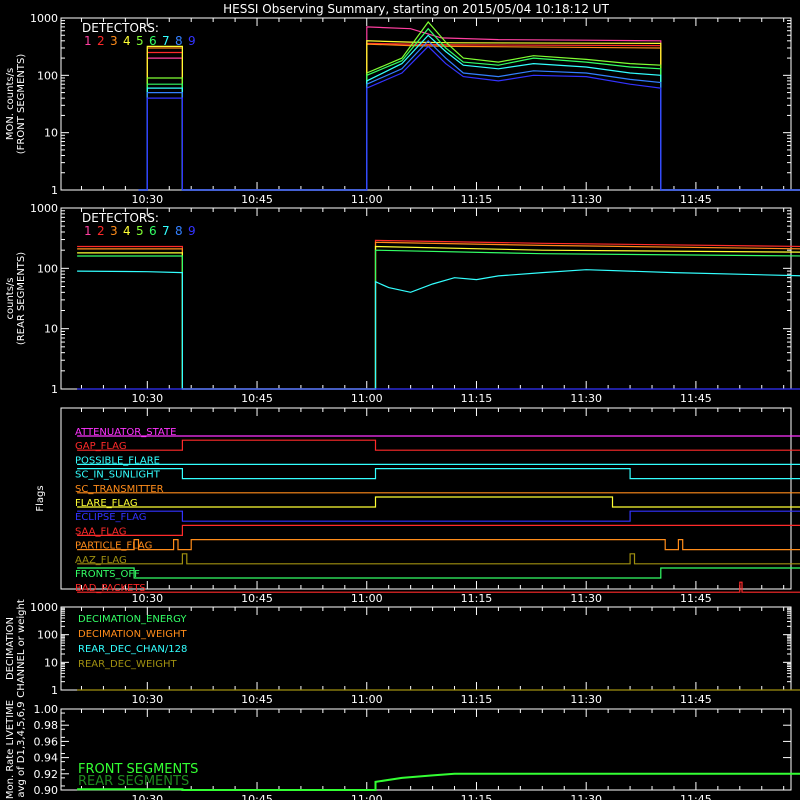  Describe the element at coordinates (10, 749) in the screenshot. I see `y-axis-label: Mon. Rate LIVETIME` at that location.